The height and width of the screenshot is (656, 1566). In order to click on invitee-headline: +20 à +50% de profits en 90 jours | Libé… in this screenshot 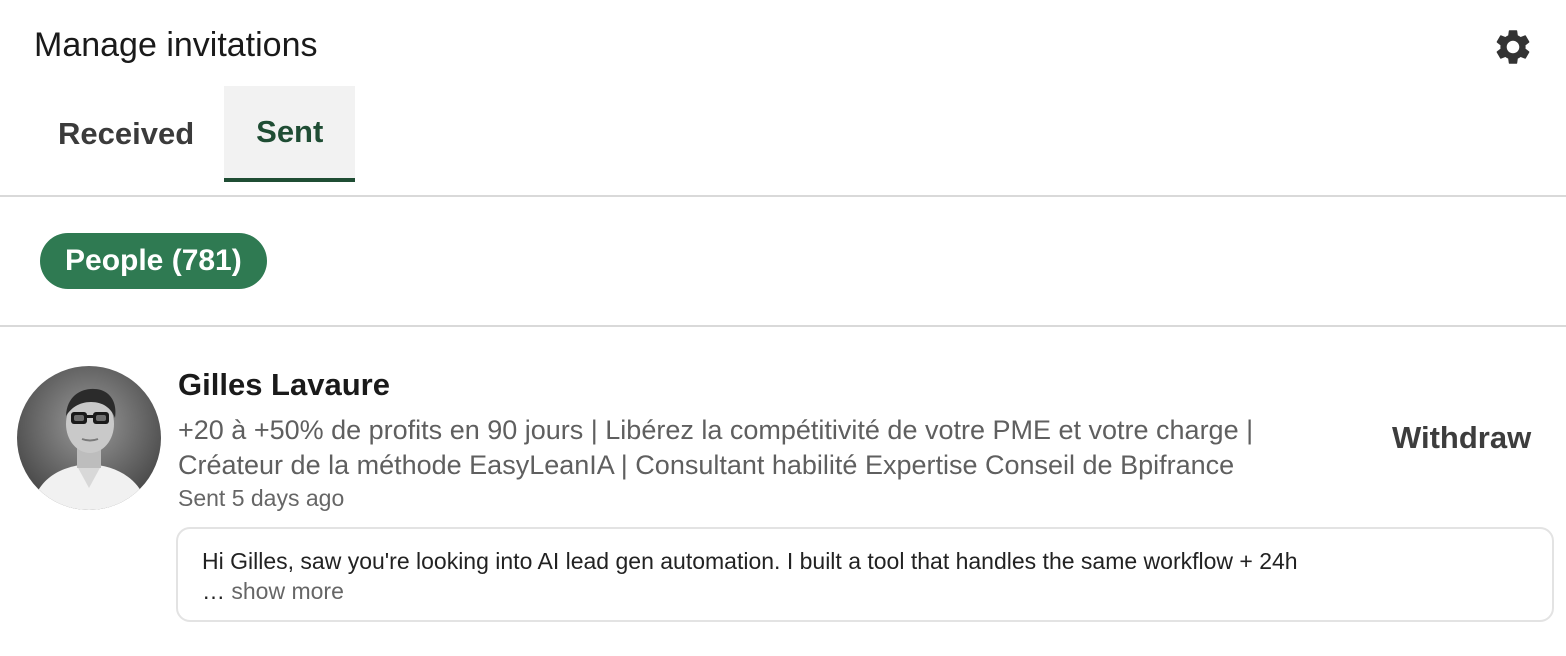, I will do `click(778, 448)`.